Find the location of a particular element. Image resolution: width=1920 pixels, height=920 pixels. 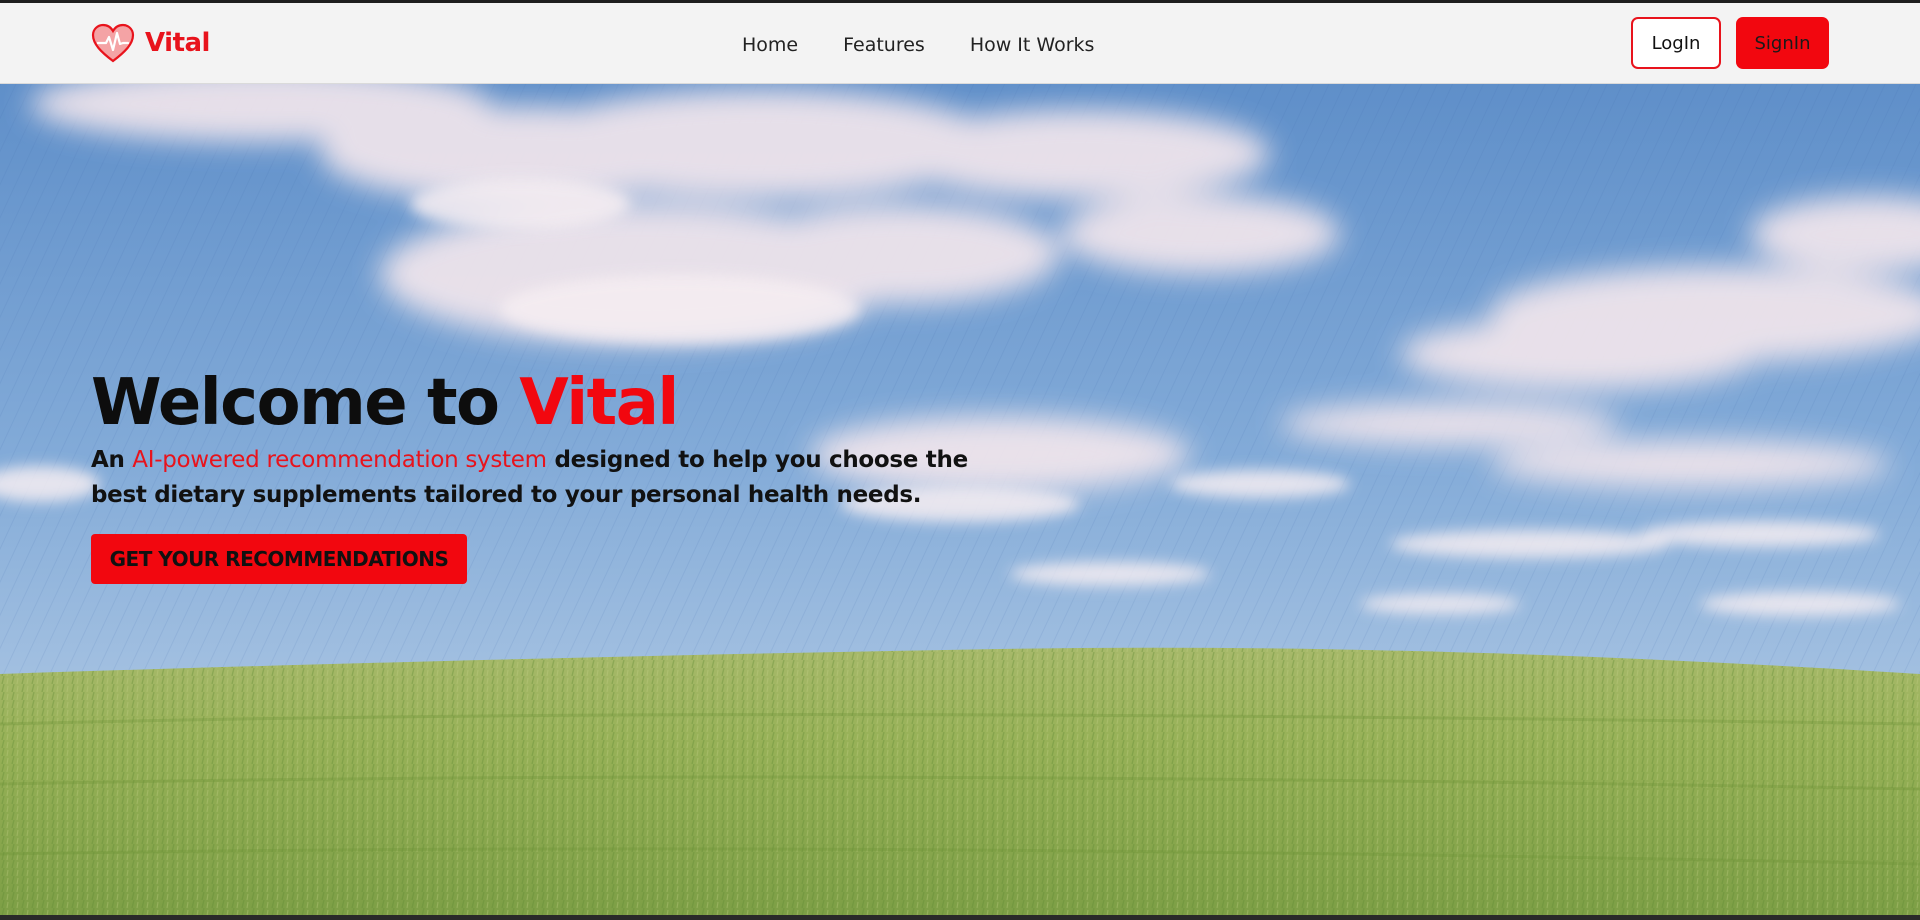

brand-name: Vital is located at coordinates (177, 43).